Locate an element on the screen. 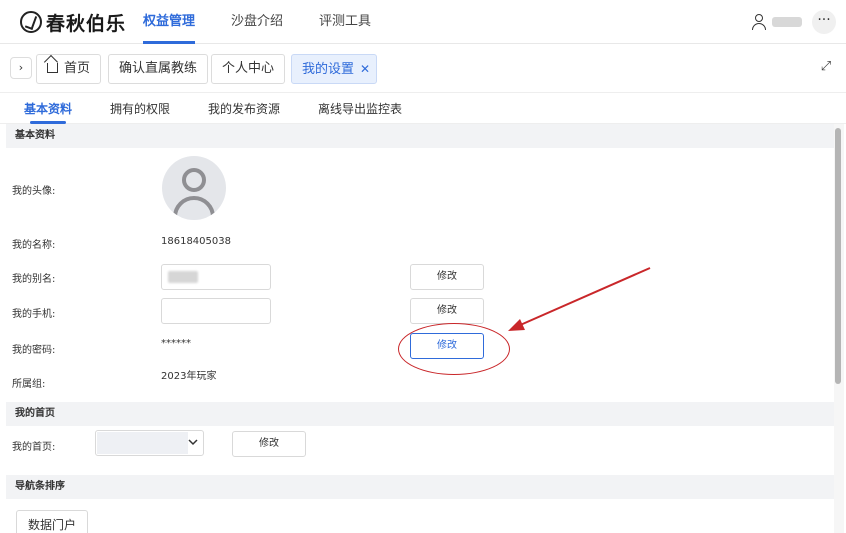 Image resolution: width=846 pixels, height=533 pixels. section-nav-sort: 导航条排序 is located at coordinates (420, 487).